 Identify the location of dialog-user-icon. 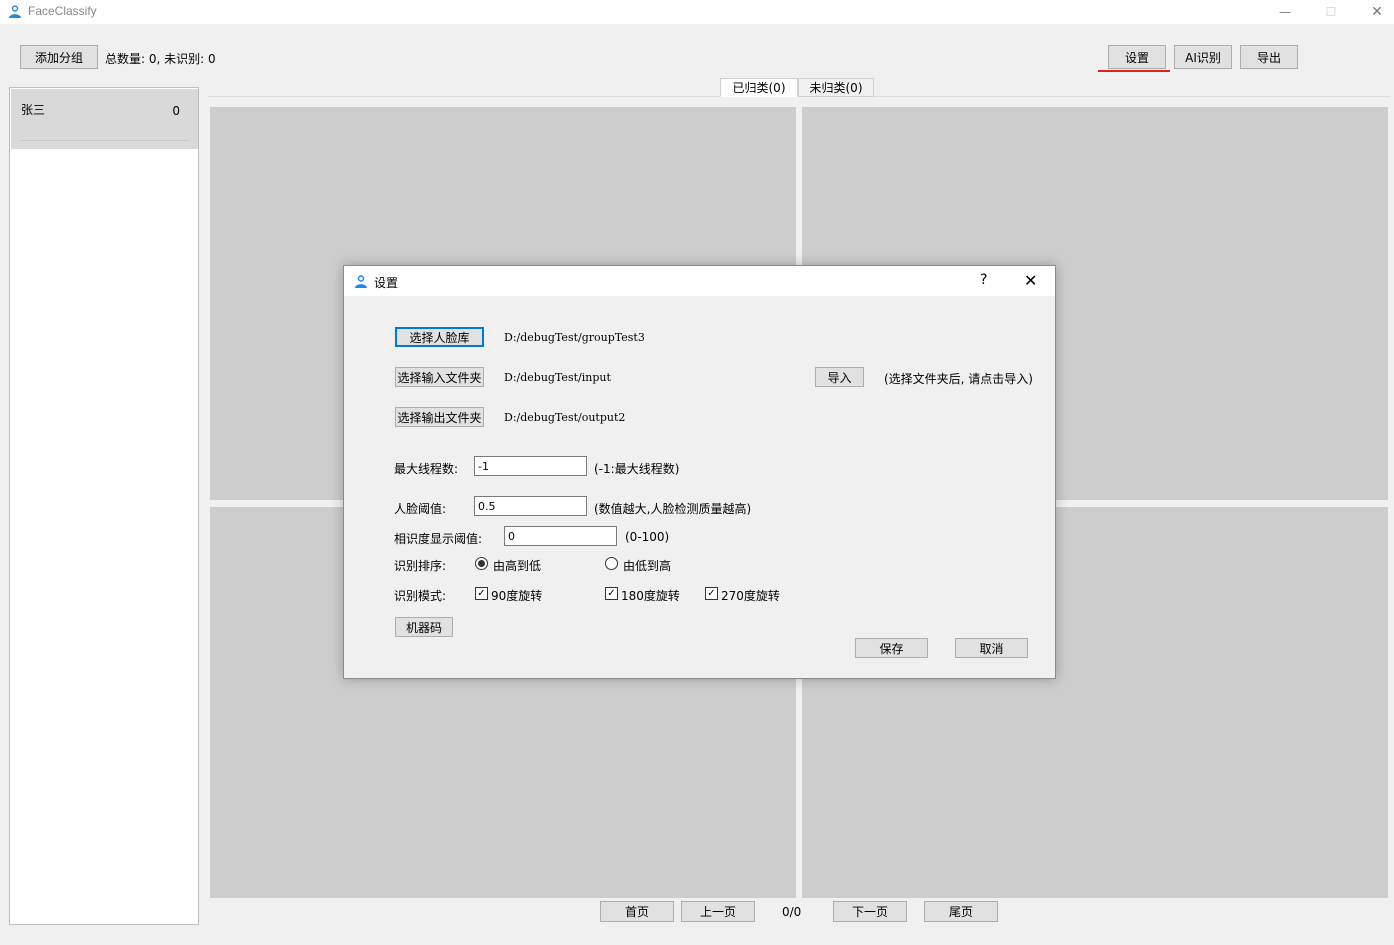
(361, 281).